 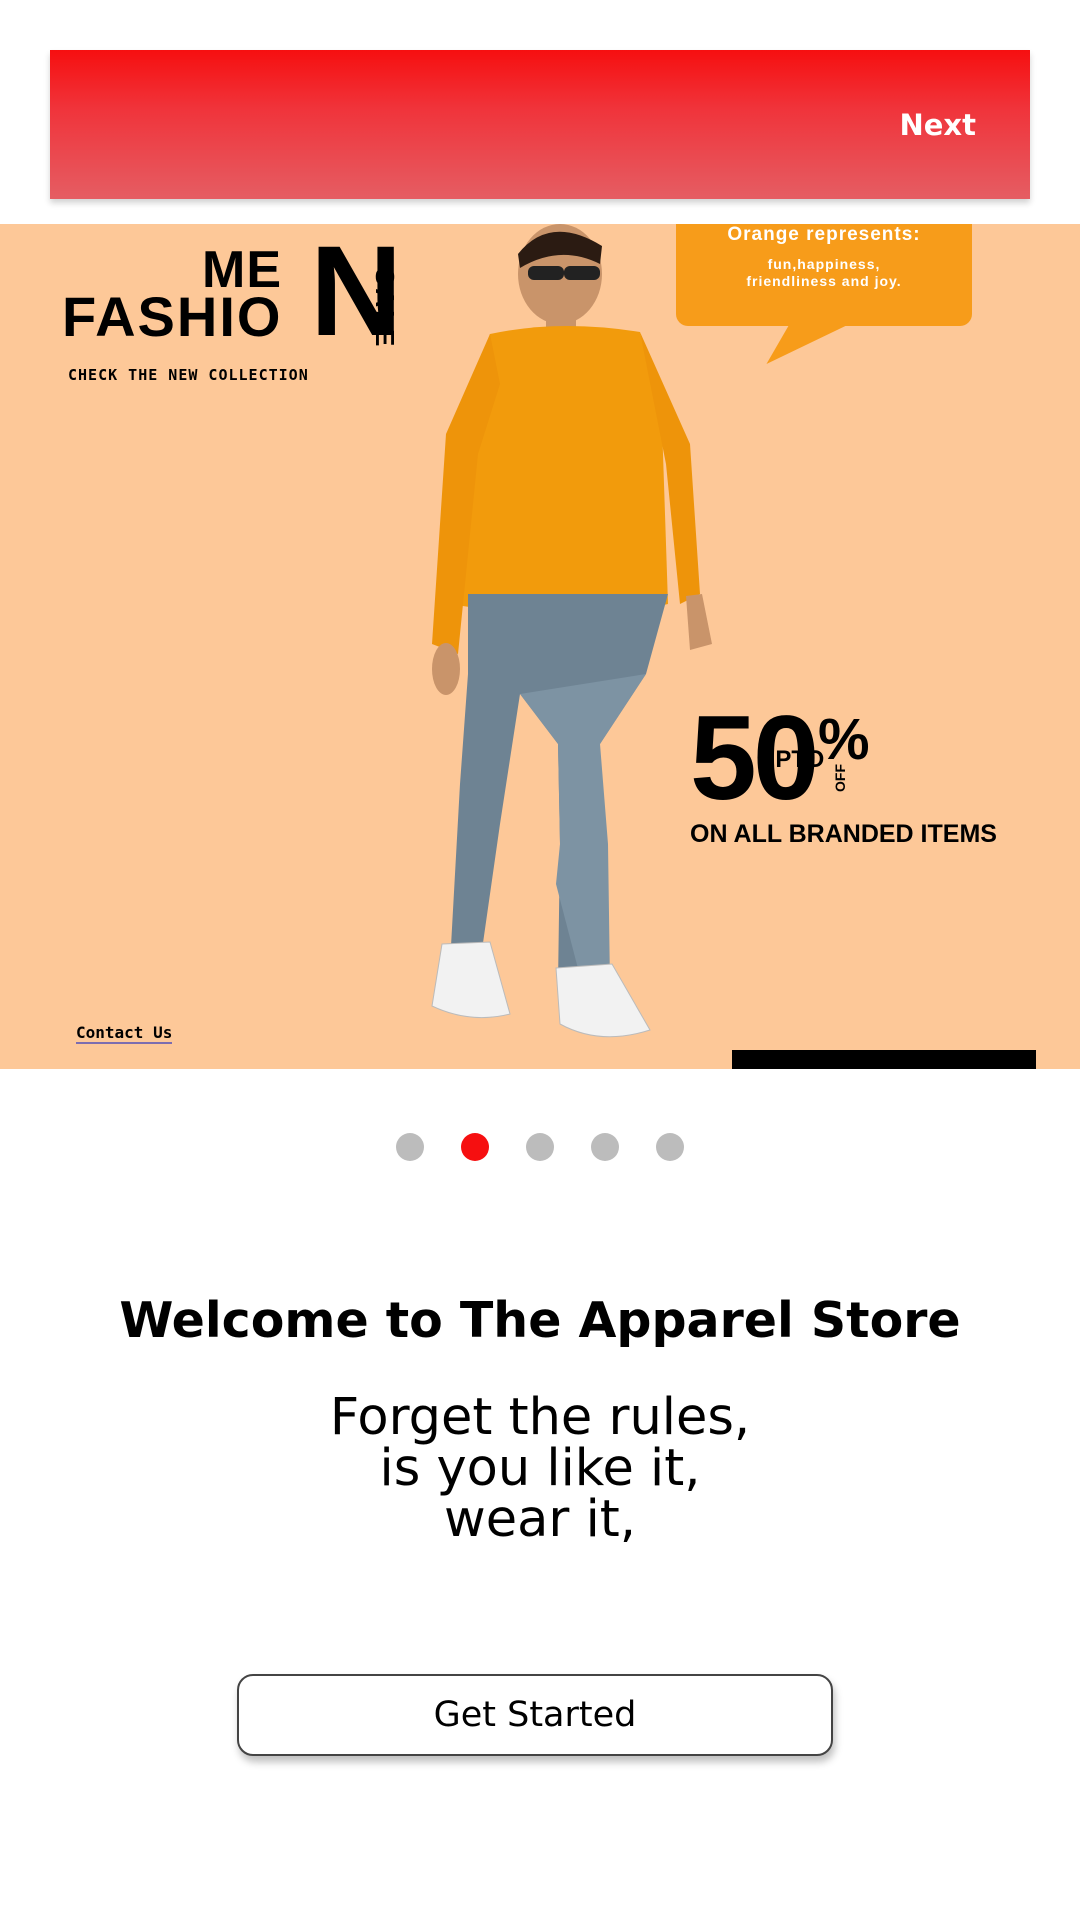 I want to click on tagline-line: wear it,, so click(x=540, y=1519).